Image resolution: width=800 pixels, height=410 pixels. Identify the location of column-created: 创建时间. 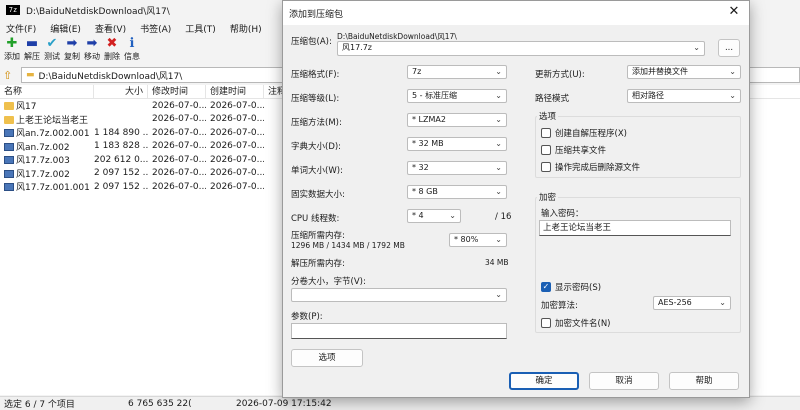
(235, 91).